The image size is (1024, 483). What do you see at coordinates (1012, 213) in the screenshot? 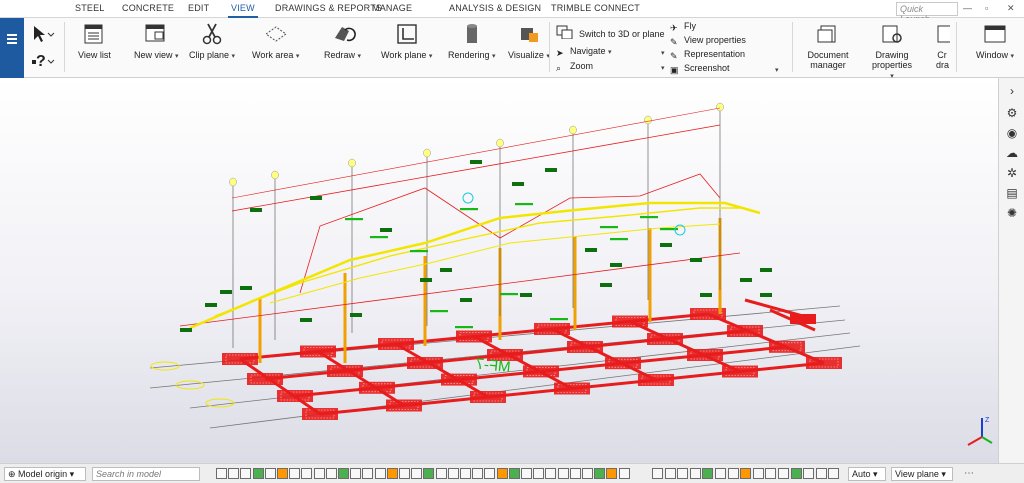
I see `settings-icon: ✺` at bounding box center [1012, 213].